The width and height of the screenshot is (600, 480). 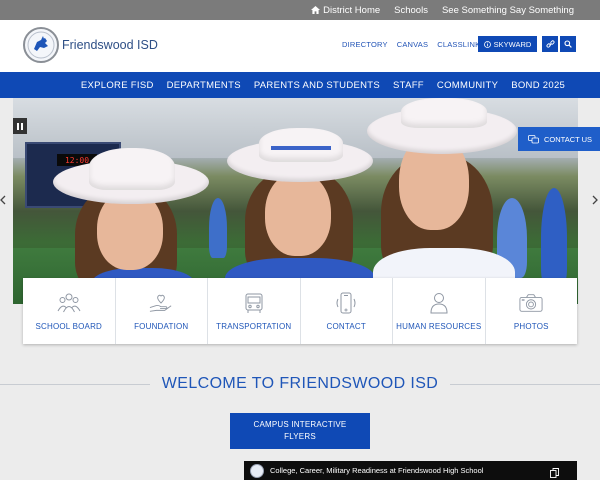 I want to click on contact-us-label: CONTACT US, so click(x=568, y=139).